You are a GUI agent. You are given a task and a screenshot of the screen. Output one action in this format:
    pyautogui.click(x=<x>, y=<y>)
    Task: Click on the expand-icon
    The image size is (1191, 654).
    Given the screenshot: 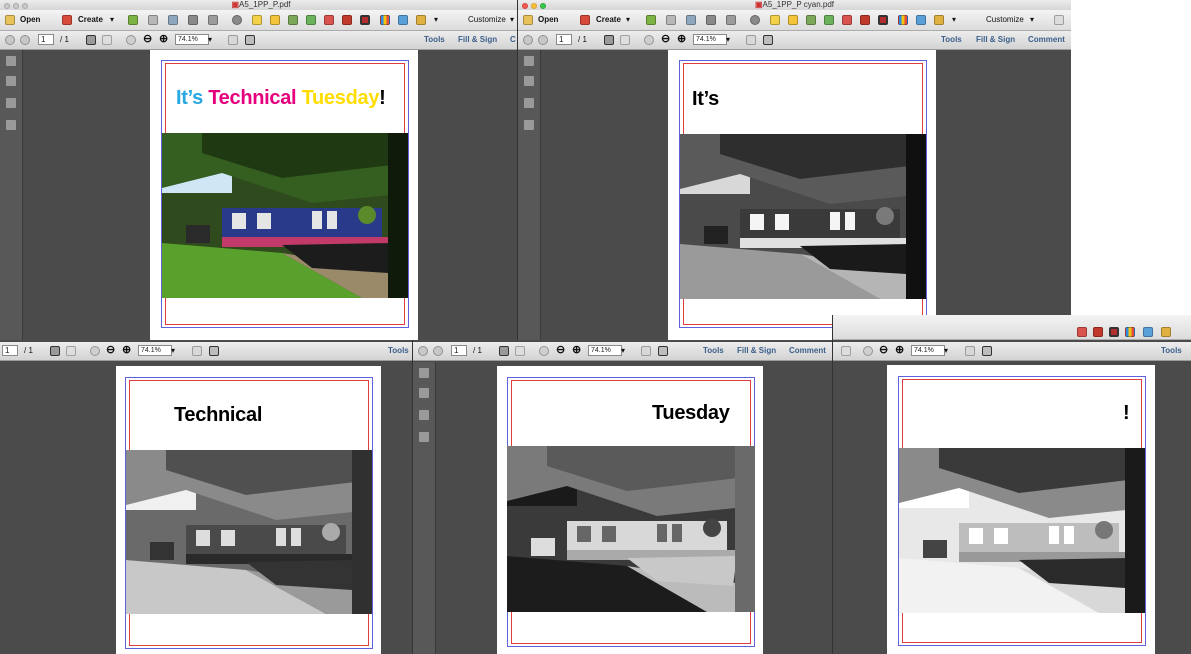 What is the action you would take?
    pyautogui.click(x=1059, y=20)
    